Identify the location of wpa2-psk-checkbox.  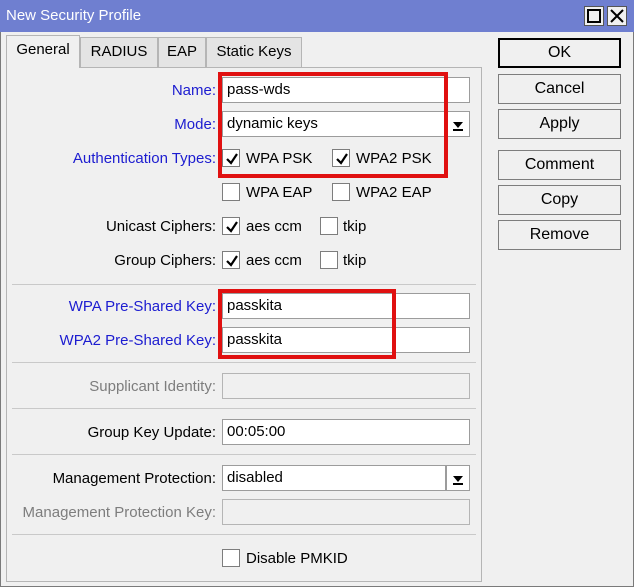
(341, 158).